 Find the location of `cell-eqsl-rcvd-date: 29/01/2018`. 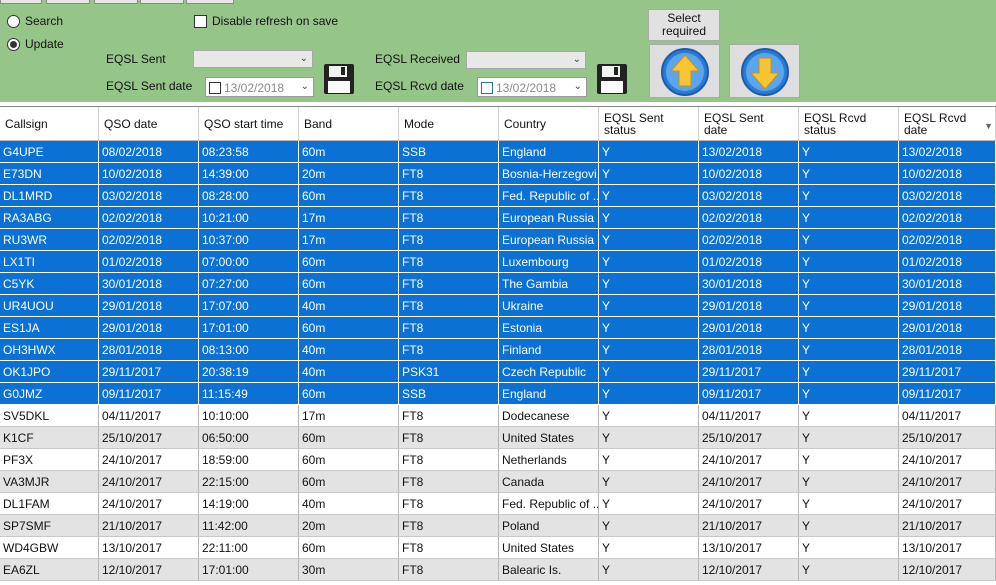

cell-eqsl-rcvd-date: 29/01/2018 is located at coordinates (947, 328).